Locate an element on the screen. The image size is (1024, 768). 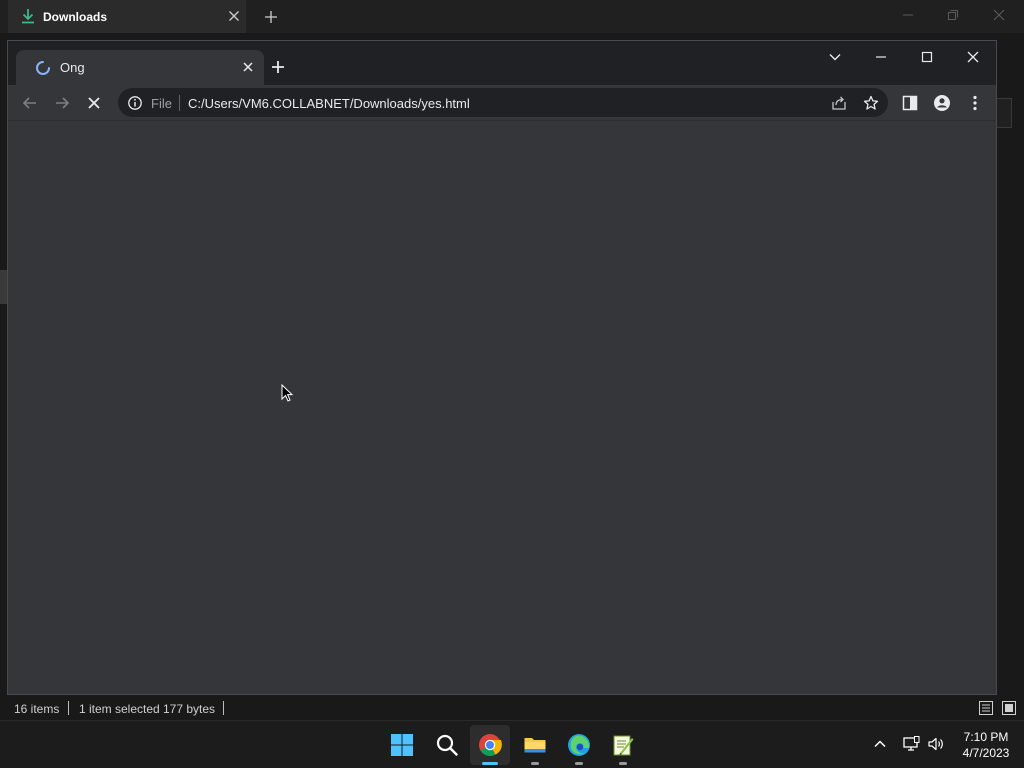
volume-icon is located at coordinates (936, 744).